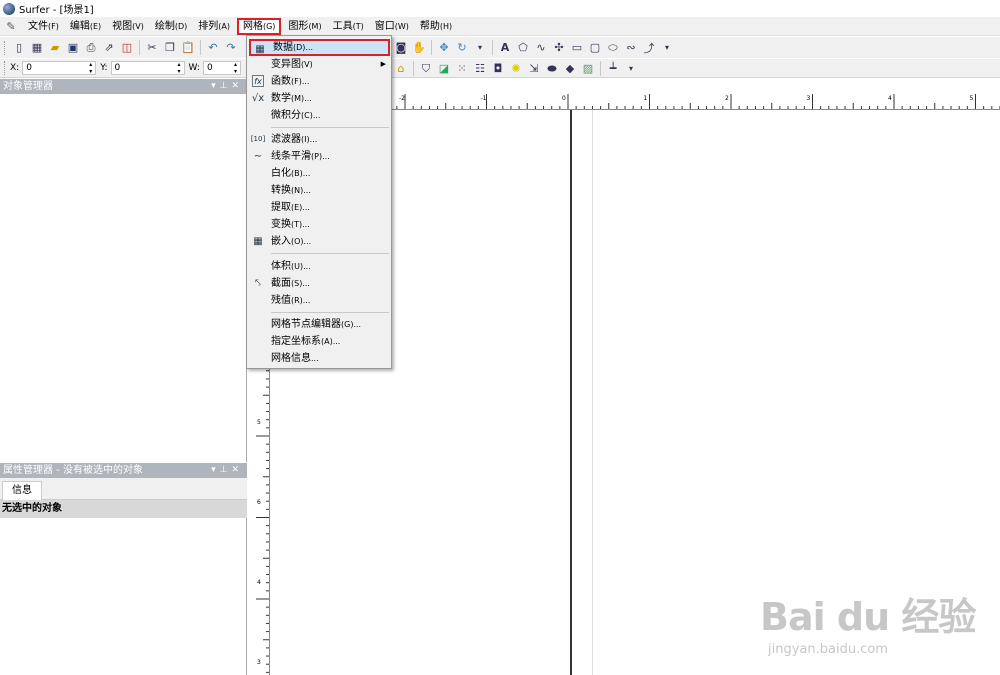 The image size is (1000, 675). I want to click on ruler-label: 3, so click(809, 98).